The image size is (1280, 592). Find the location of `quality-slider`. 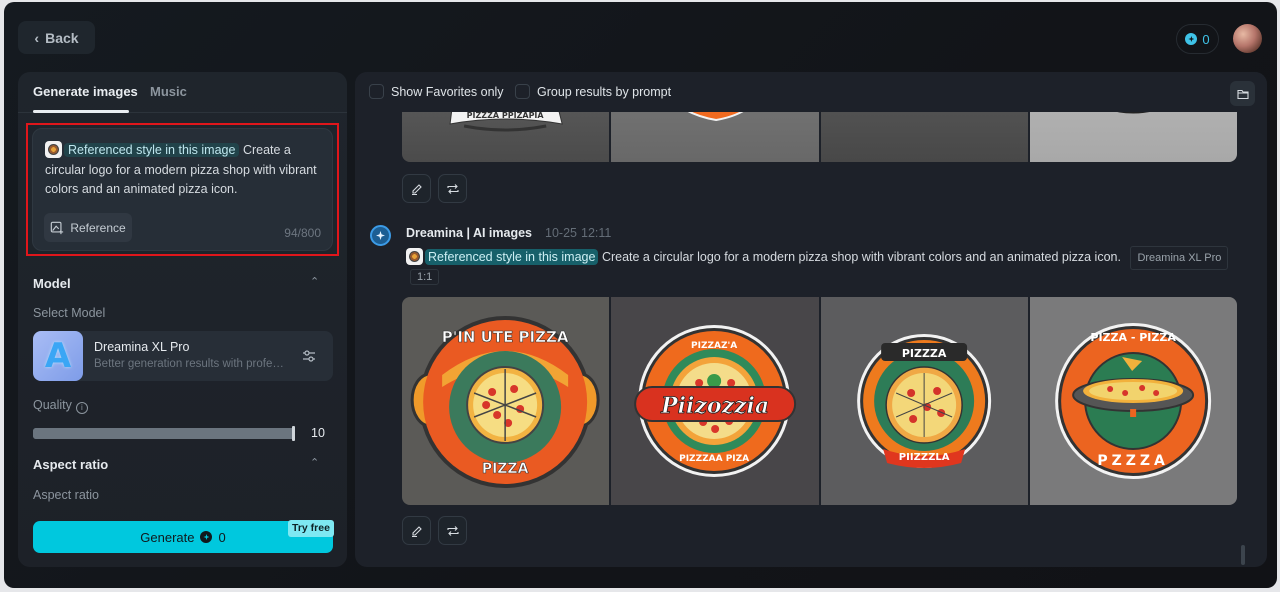

quality-slider is located at coordinates (164, 433).